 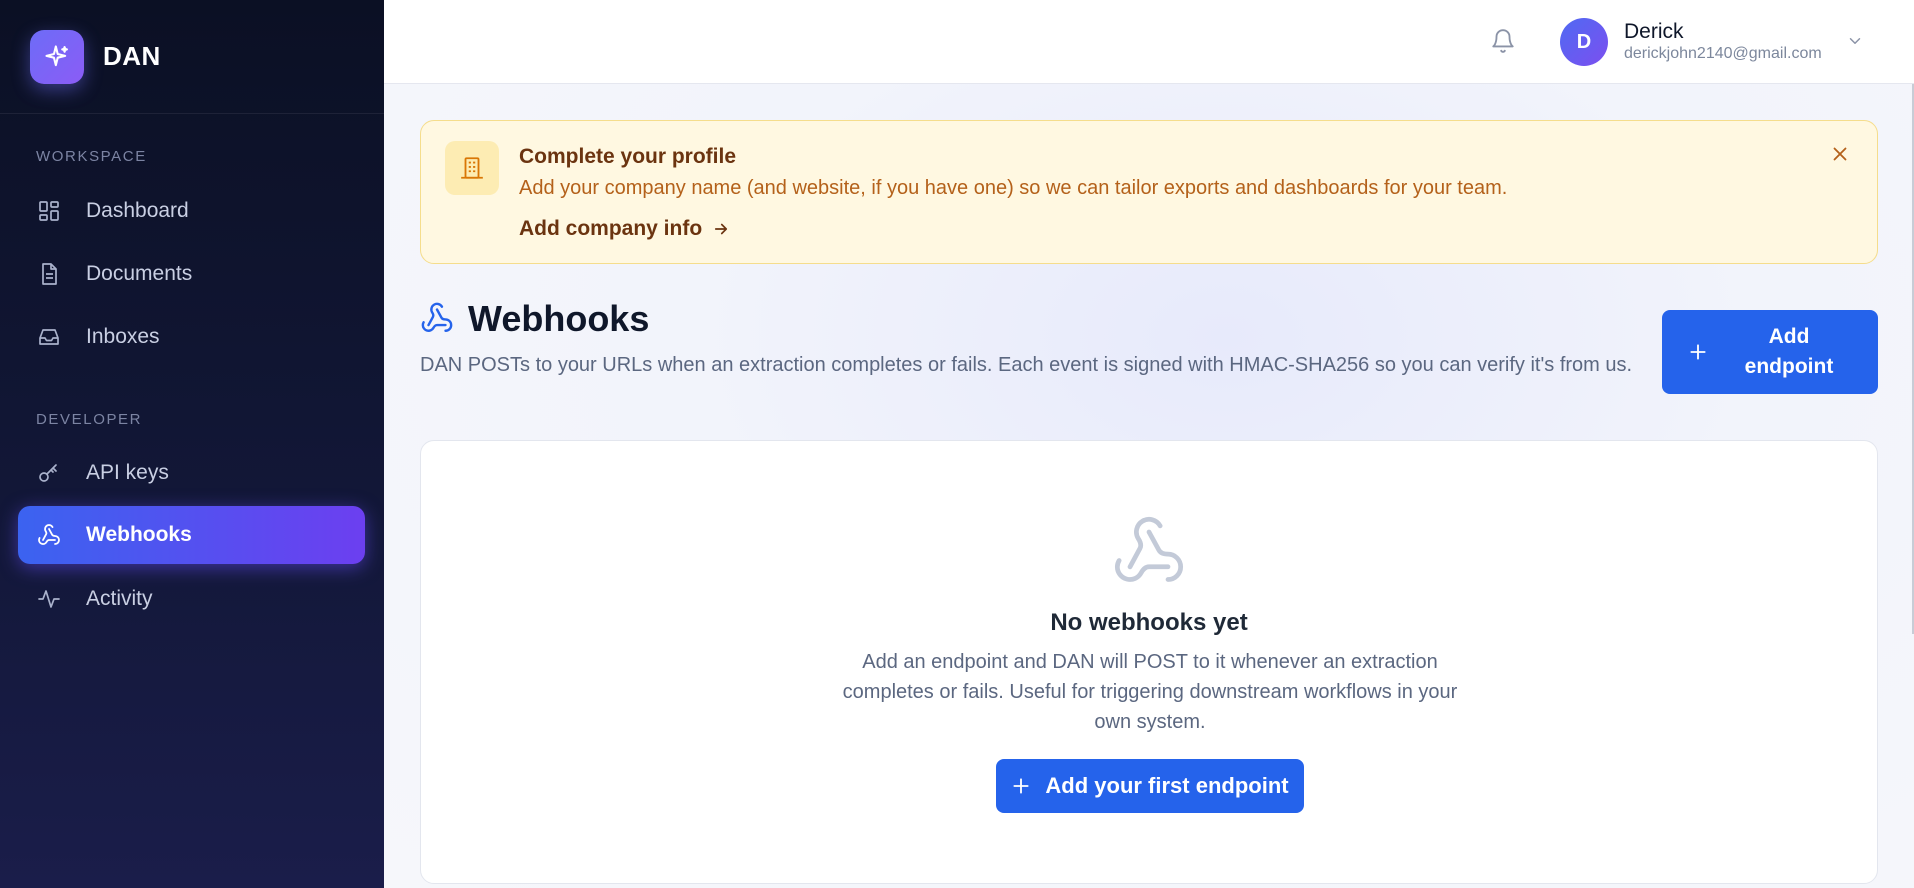 I want to click on brand: DAN, so click(x=192, y=57).